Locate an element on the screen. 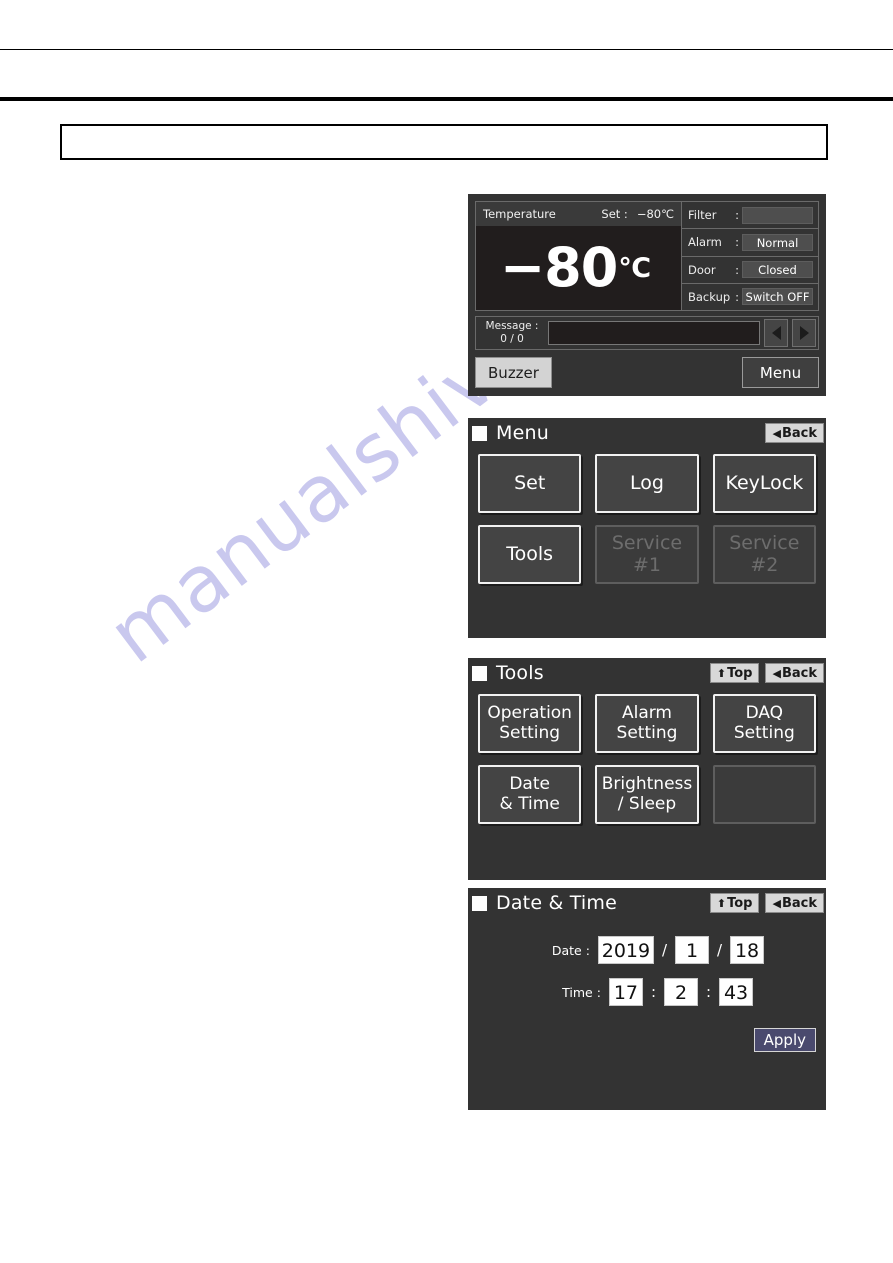 The width and height of the screenshot is (893, 1263). tools-top-button: ⬆ Top is located at coordinates (734, 673).